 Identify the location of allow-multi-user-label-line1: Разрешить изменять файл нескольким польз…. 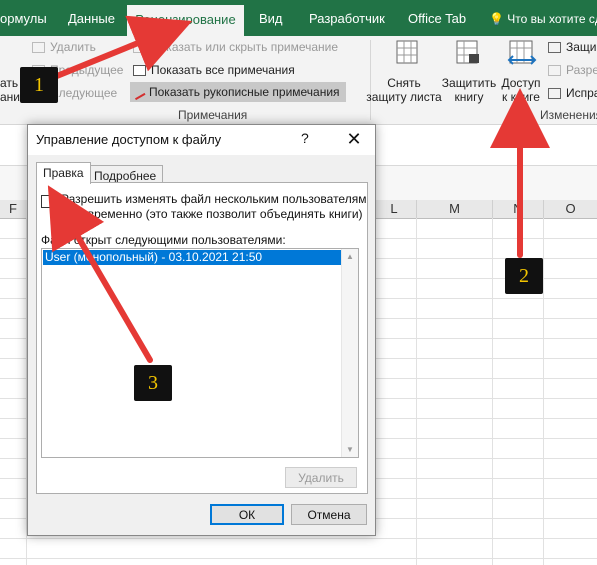
(214, 199).